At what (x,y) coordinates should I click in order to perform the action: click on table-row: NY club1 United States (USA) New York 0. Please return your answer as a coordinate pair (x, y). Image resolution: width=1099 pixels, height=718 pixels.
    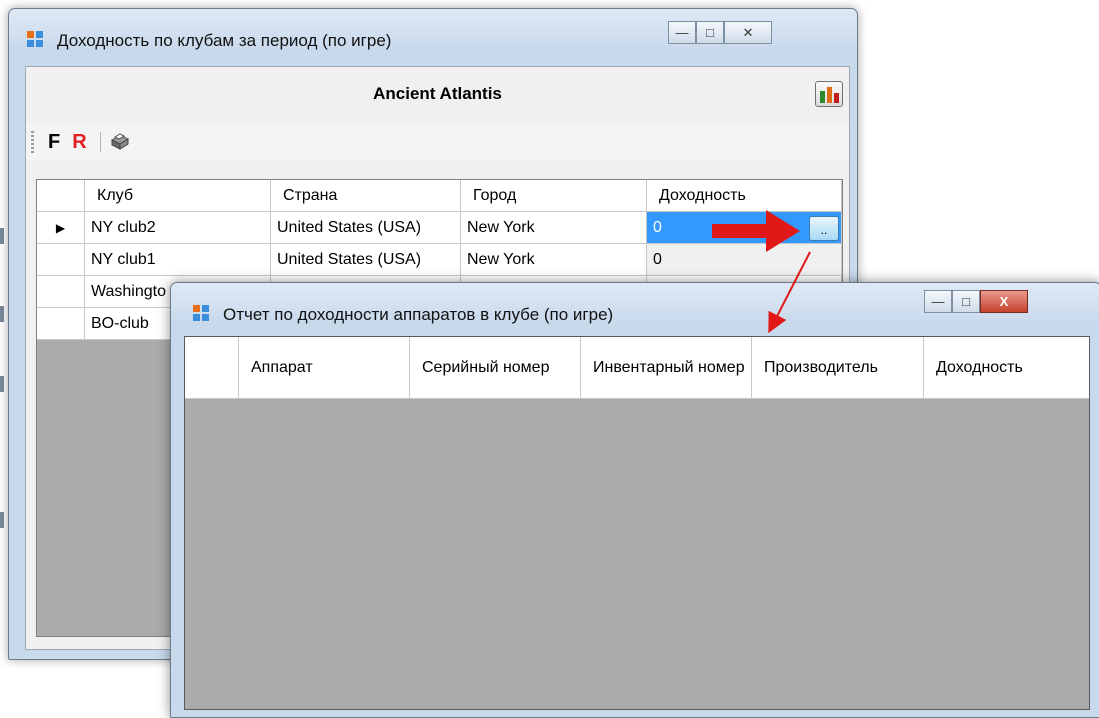
    Looking at the image, I should click on (439, 260).